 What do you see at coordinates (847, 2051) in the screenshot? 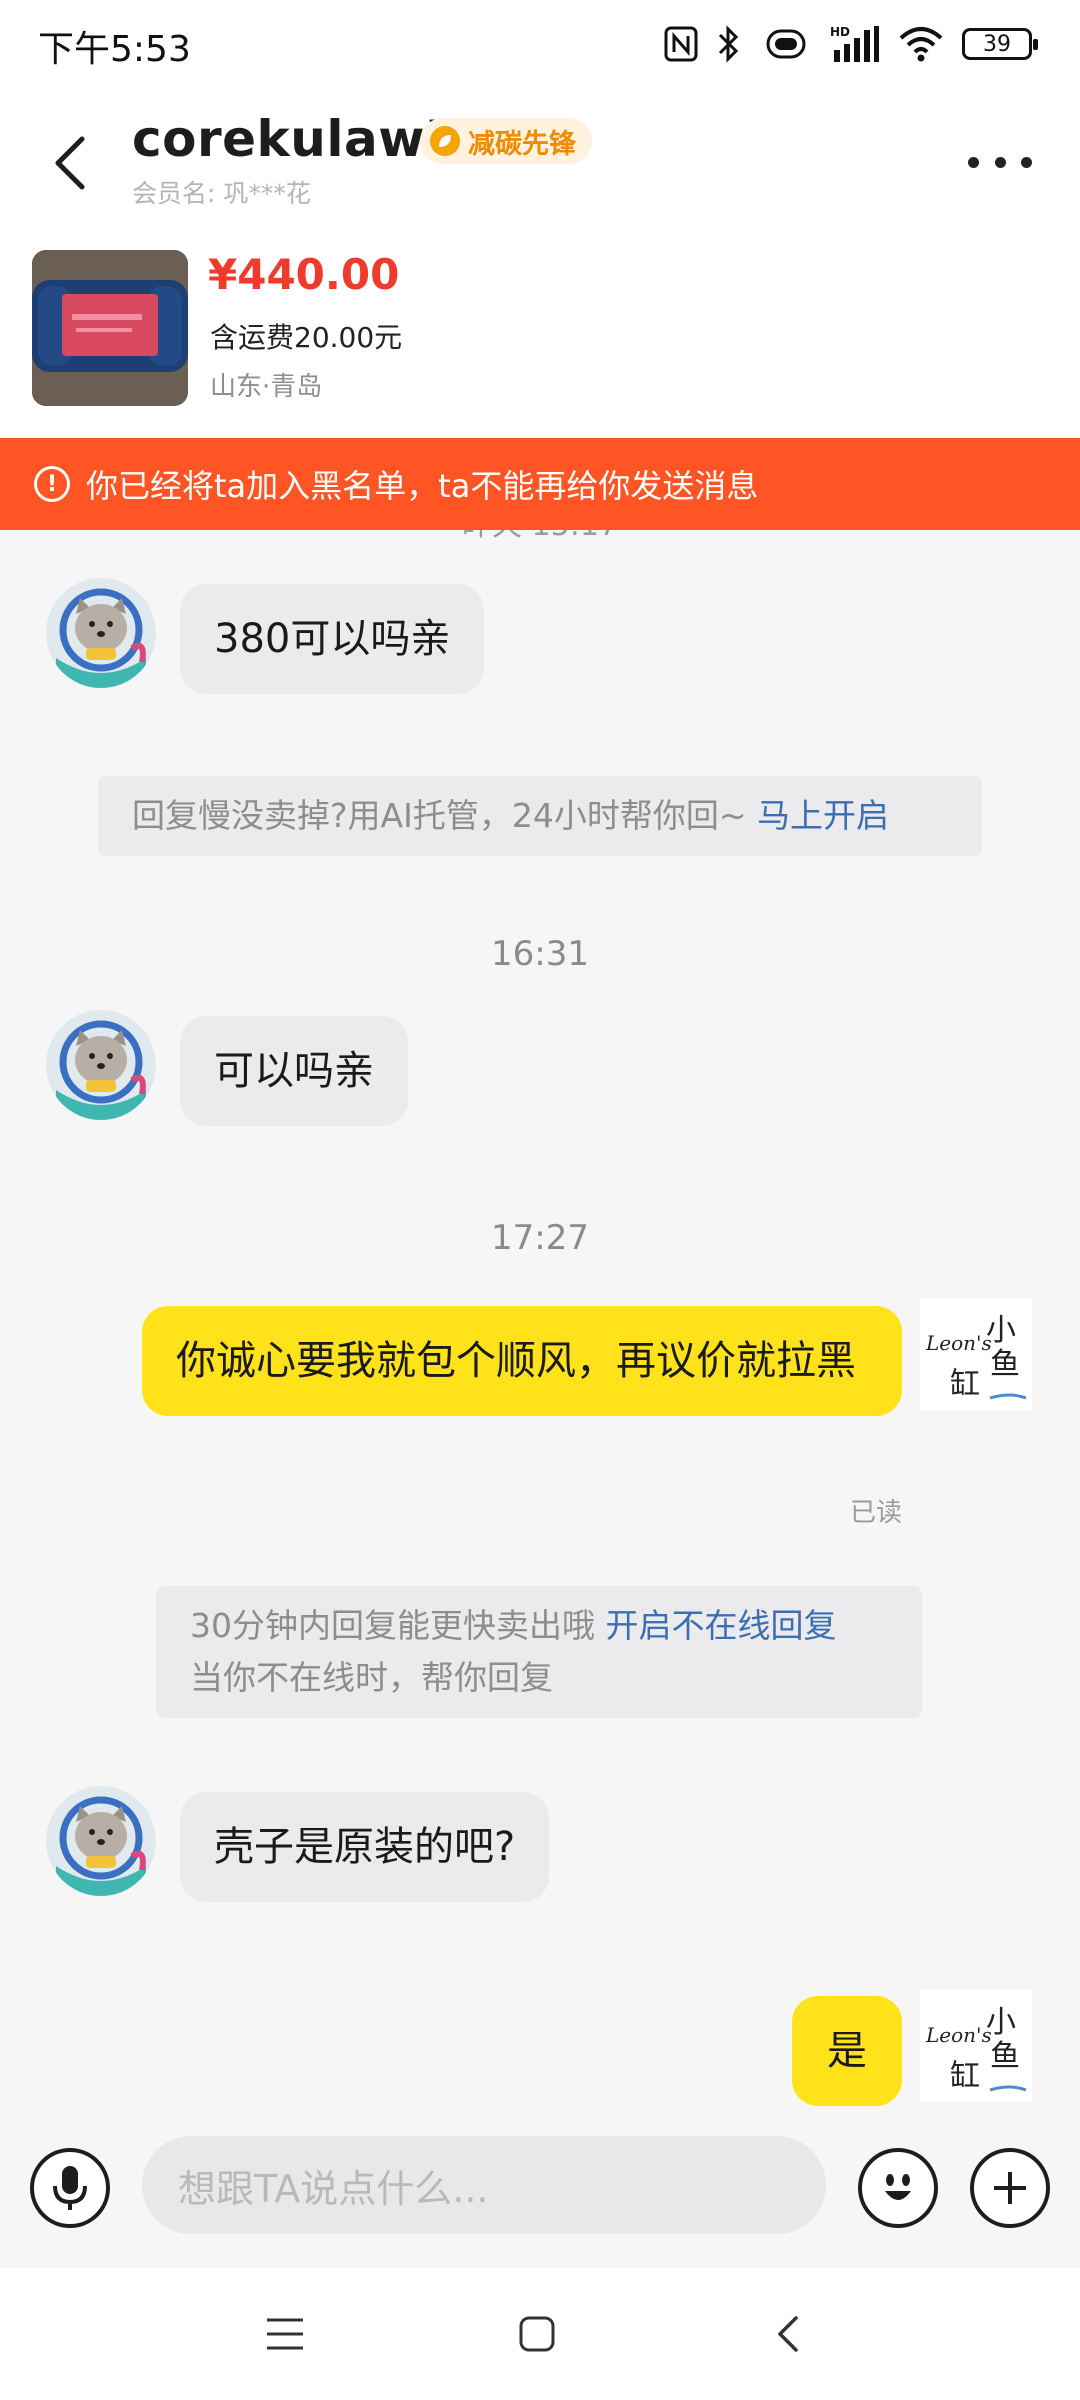
I see `my-message-bubble-2: 是` at bounding box center [847, 2051].